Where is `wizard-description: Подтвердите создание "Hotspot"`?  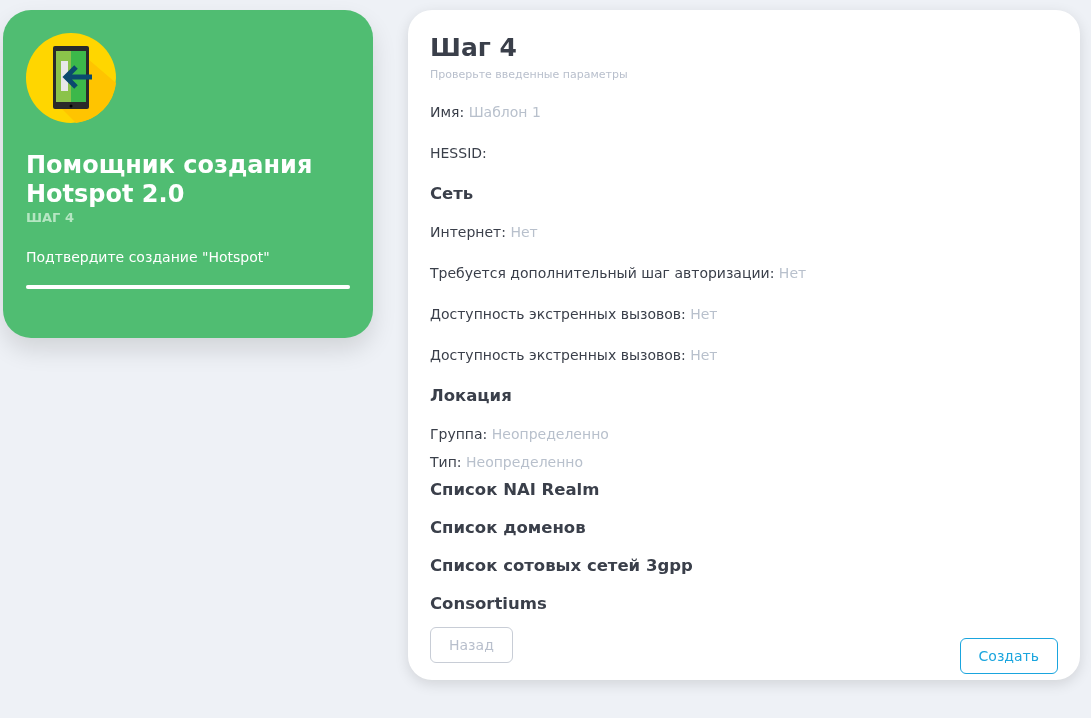 wizard-description: Подтвердите создание "Hotspot" is located at coordinates (148, 257).